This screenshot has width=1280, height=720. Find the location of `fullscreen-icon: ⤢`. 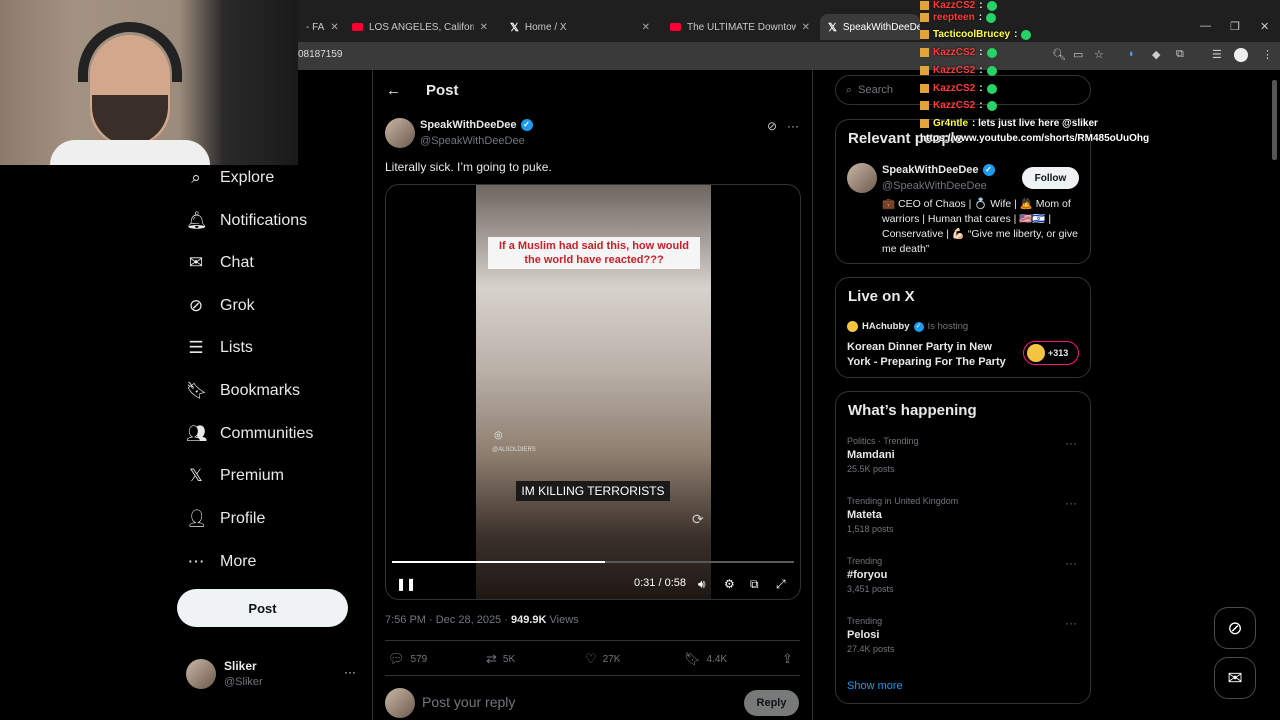

fullscreen-icon: ⤢ is located at coordinates (781, 584).